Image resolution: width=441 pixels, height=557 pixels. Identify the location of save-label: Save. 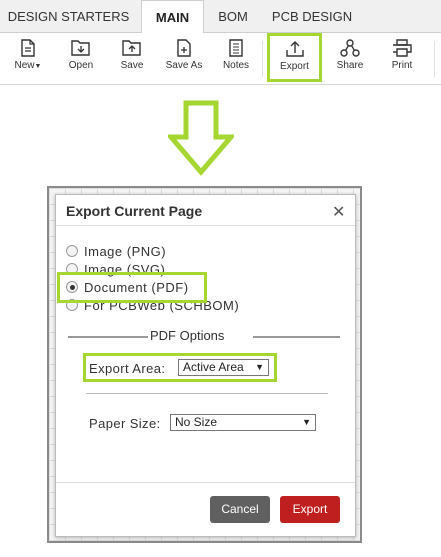
(132, 65).